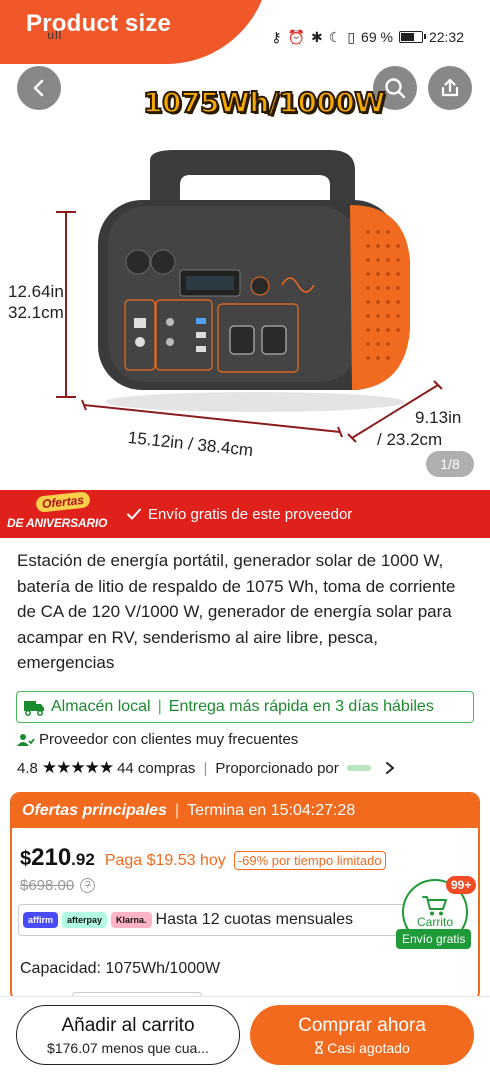 This screenshot has width=490, height=1080. I want to click on old-price-row: $698.00 ?, so click(58, 885).